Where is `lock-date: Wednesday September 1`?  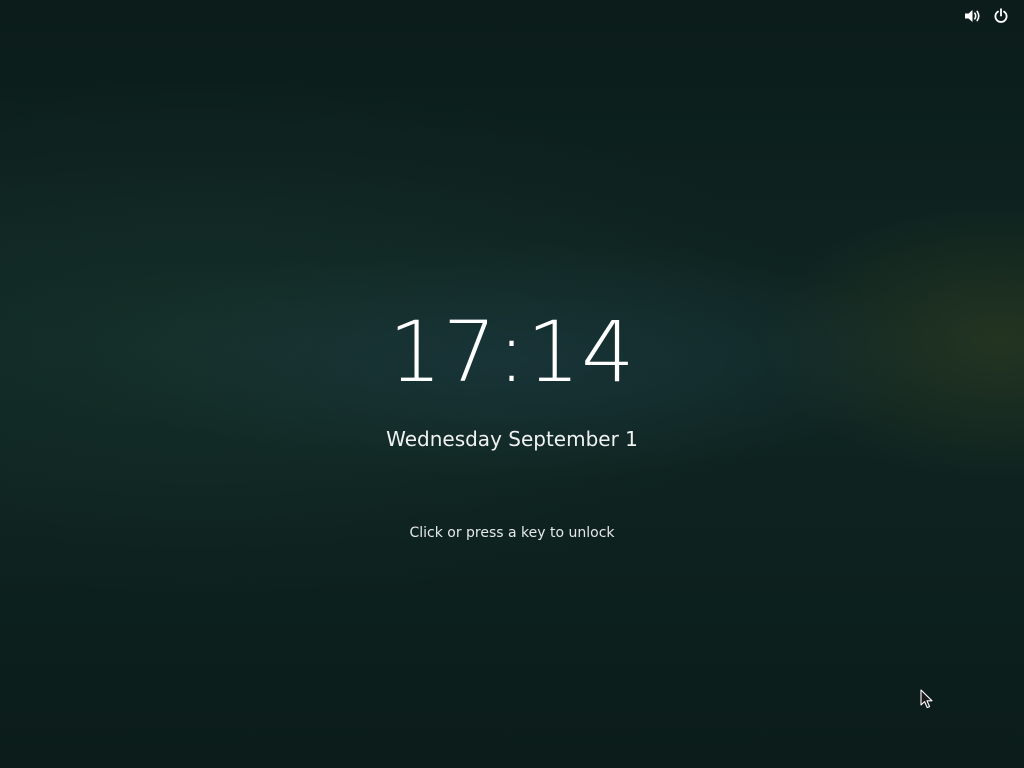
lock-date: Wednesday September 1 is located at coordinates (512, 439).